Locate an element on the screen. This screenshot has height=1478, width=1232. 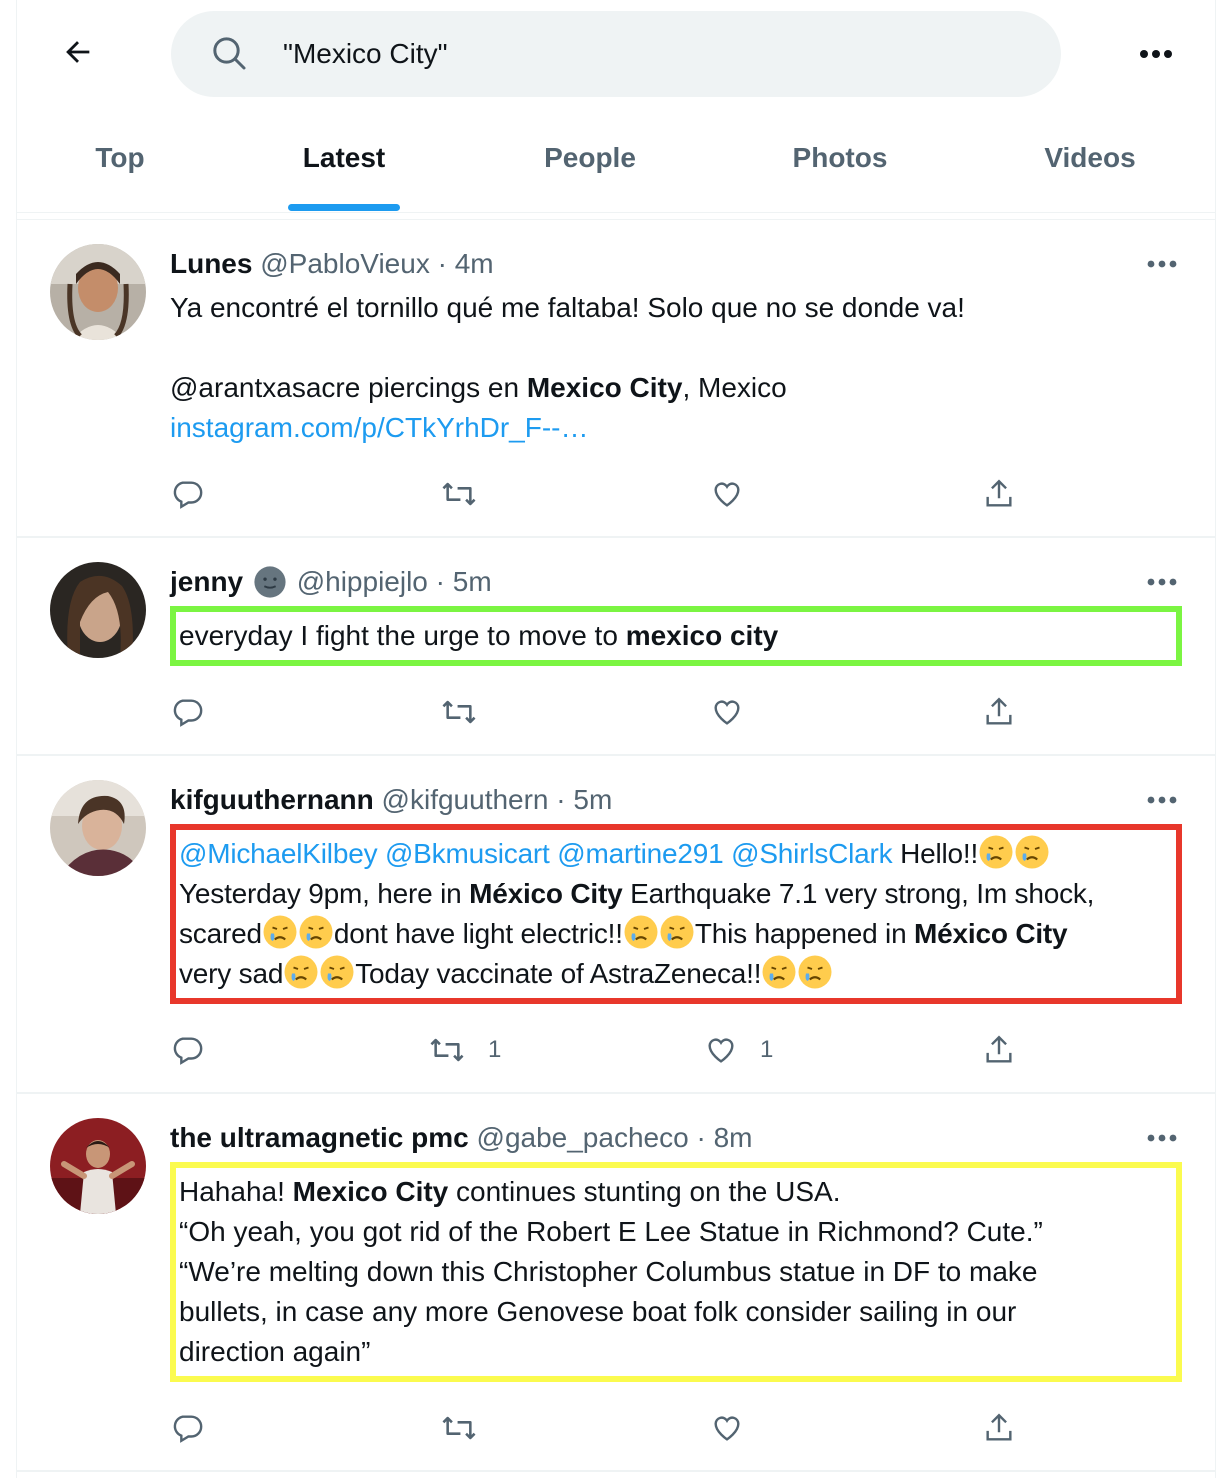
share-icon is located at coordinates (999, 493).